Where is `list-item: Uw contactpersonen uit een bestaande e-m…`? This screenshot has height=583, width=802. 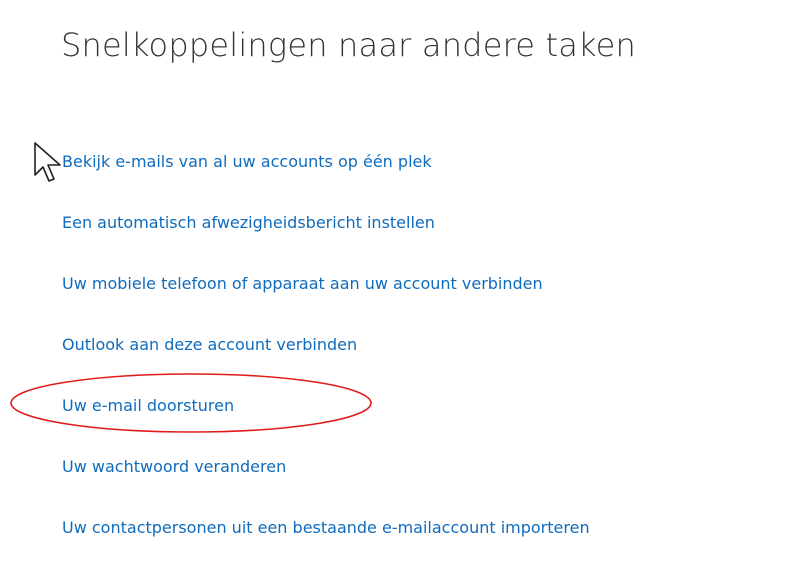 list-item: Uw contactpersonen uit een bestaande e-m… is located at coordinates (326, 540).